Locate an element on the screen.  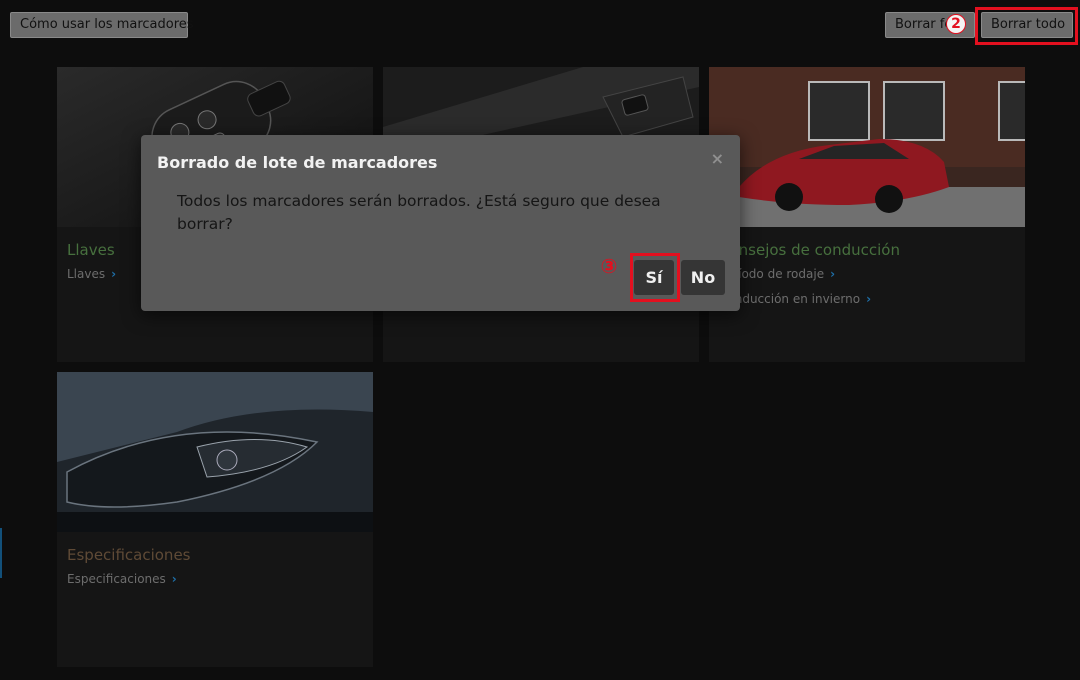
annotation-marker-3: ③ is located at coordinates (609, 266).